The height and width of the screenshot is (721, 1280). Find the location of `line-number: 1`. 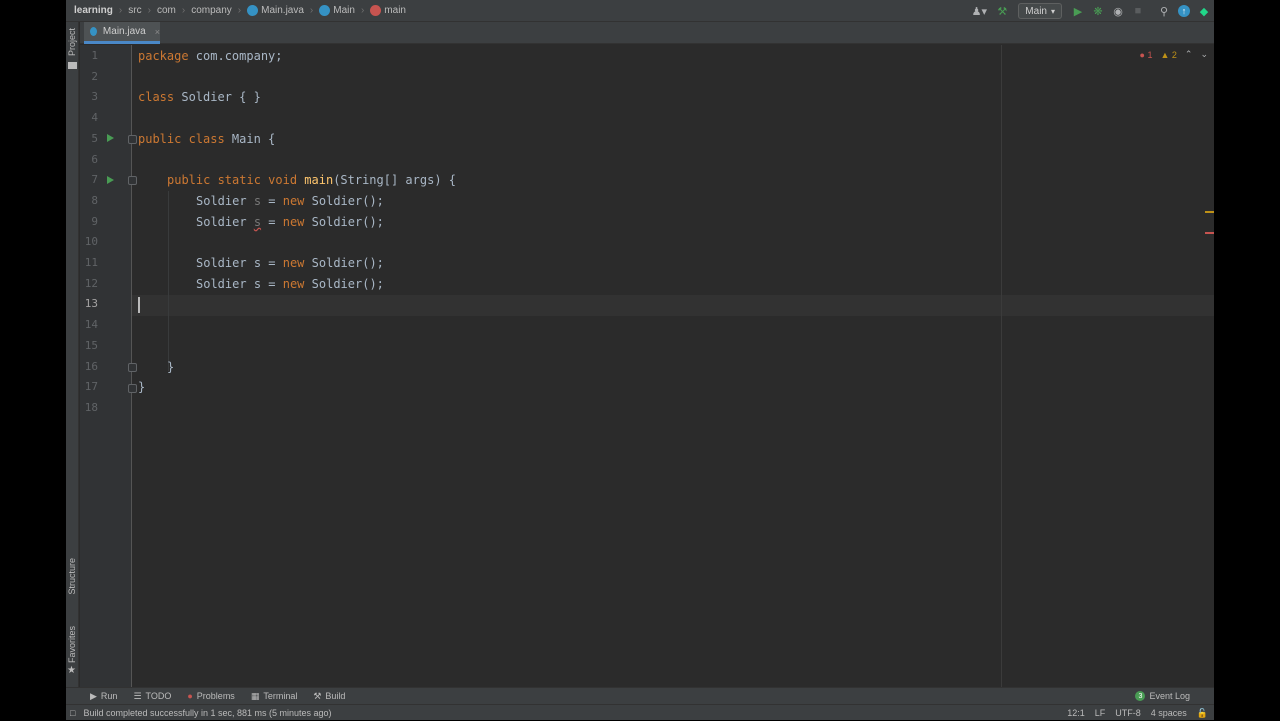

line-number: 1 is located at coordinates (94, 55).